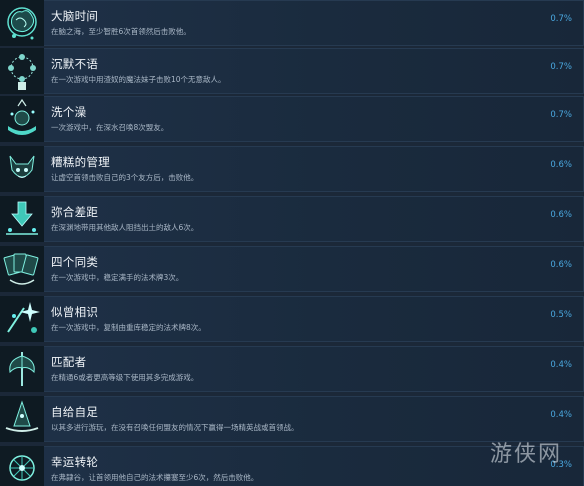 This screenshot has width=584, height=486. I want to click on achievement-description: 在一次游戏中，复制由重库稳定的法术牌8次。, so click(128, 327).